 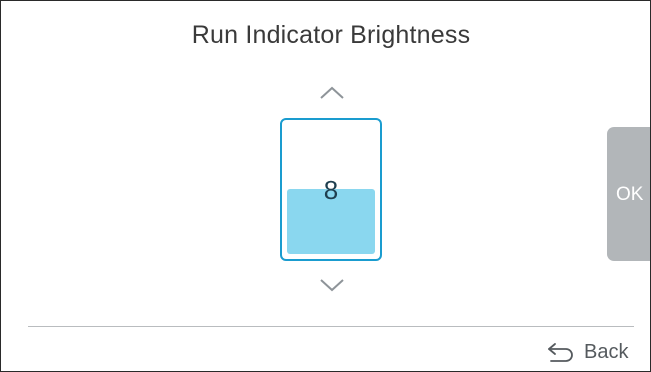 I want to click on chevron-down-icon, so click(x=332, y=285).